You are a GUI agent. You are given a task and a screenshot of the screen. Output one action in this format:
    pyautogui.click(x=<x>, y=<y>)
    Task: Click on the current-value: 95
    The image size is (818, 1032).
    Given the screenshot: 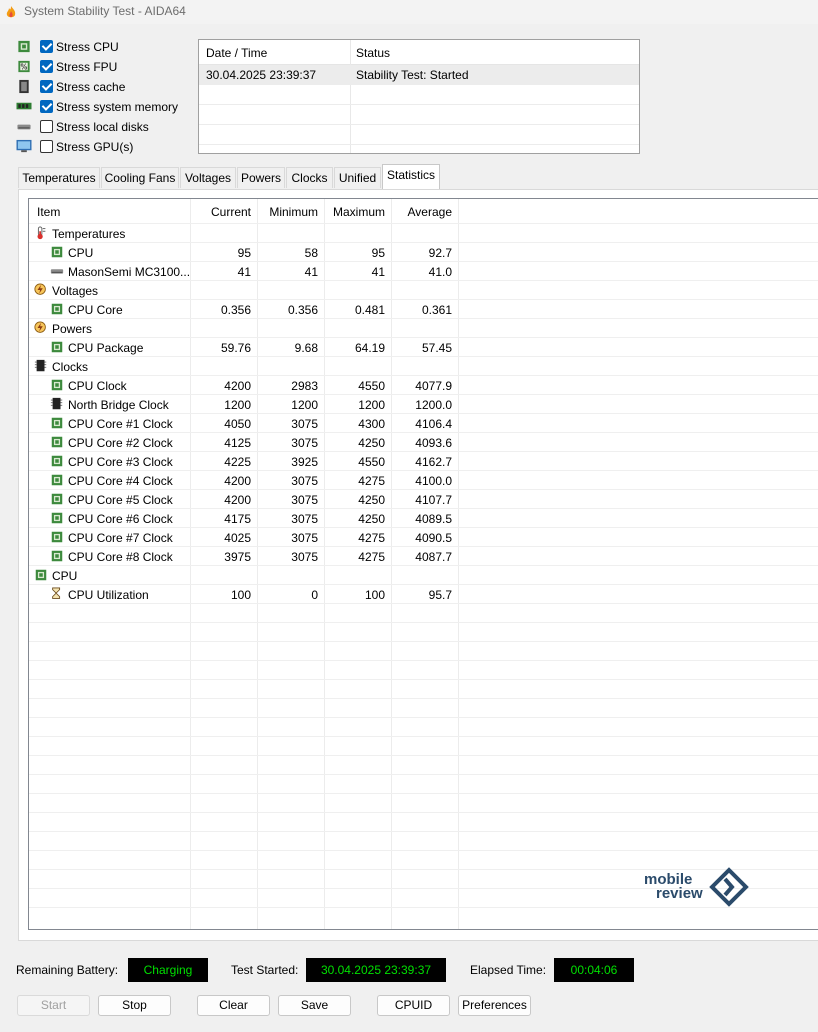 What is the action you would take?
    pyautogui.click(x=244, y=253)
    